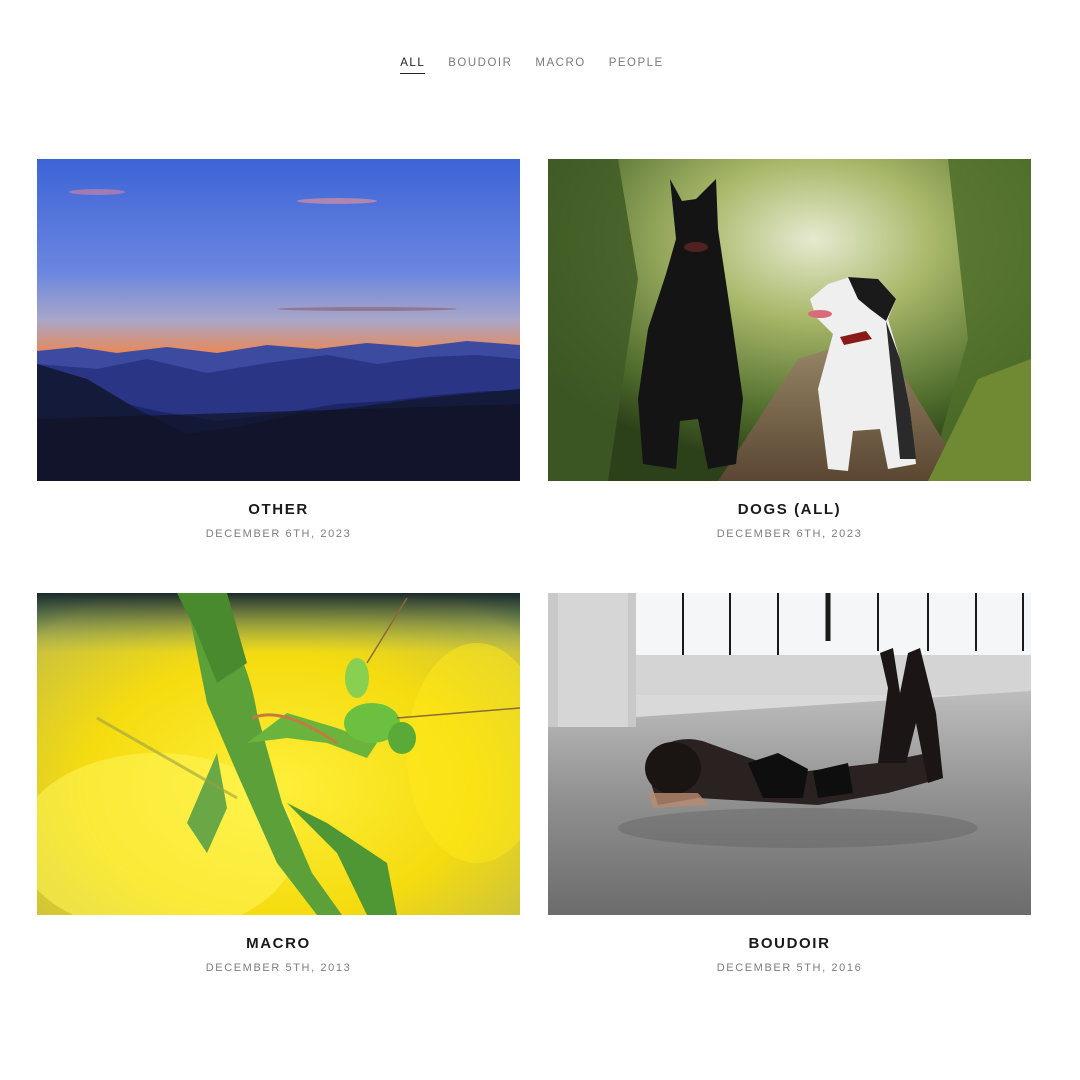 This screenshot has height=1080, width=1080. I want to click on gallery-title: MACRO, so click(278, 944).